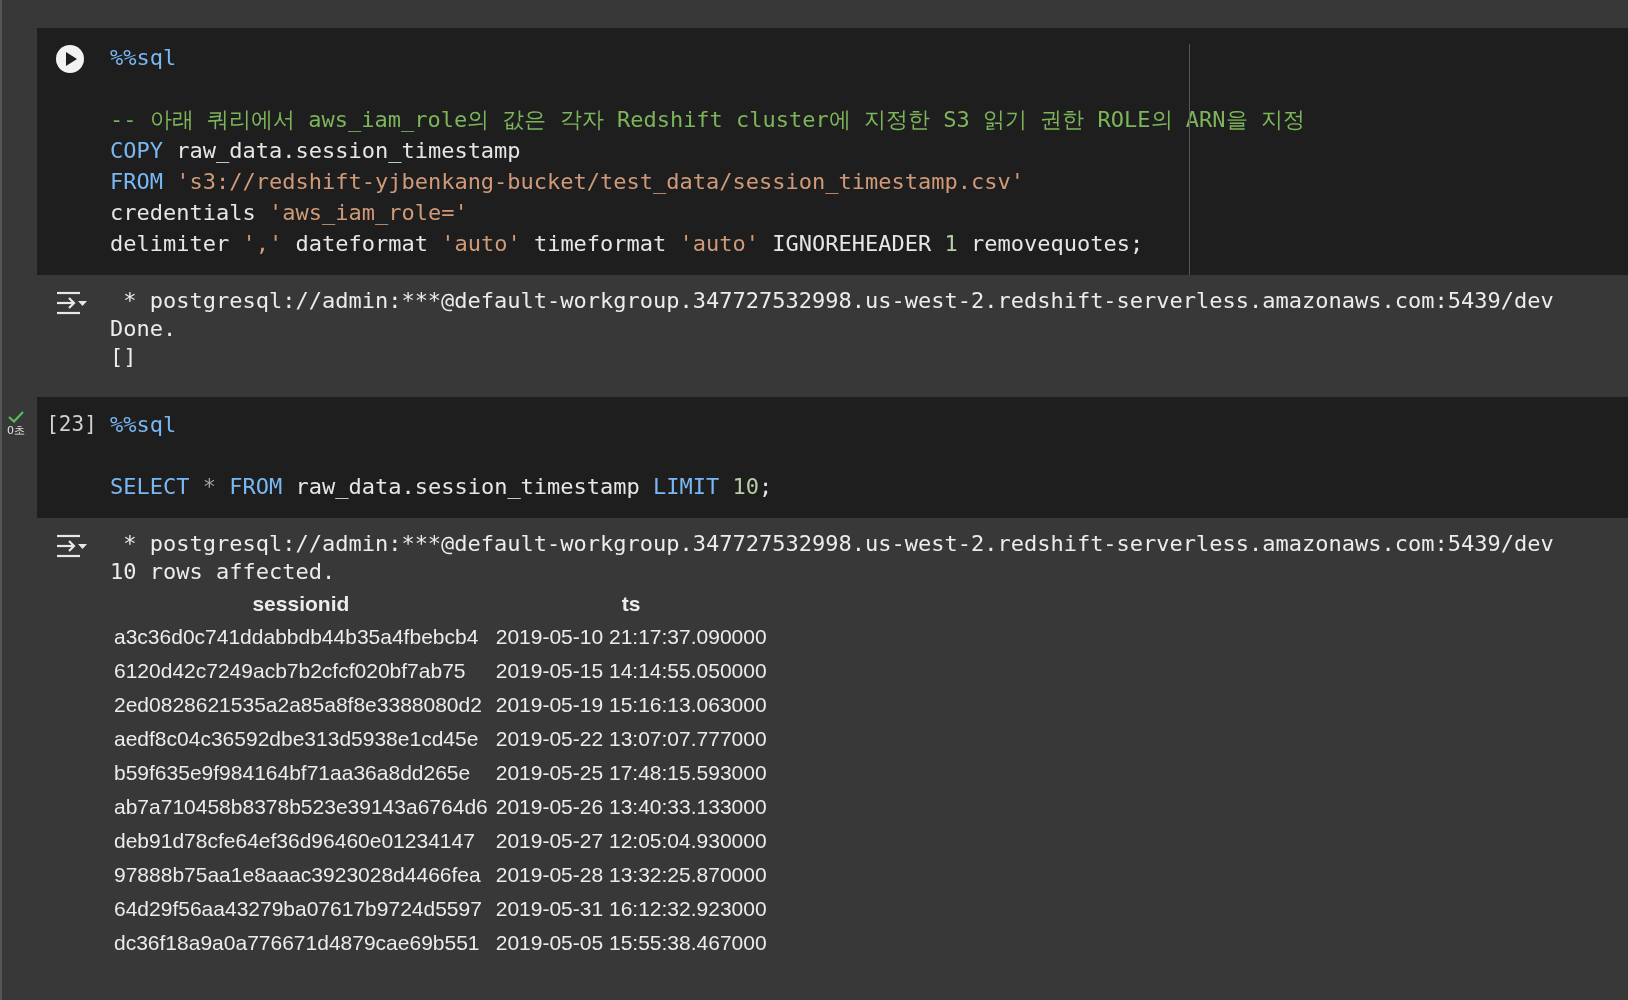  I want to click on table-cell-text: 2019-05-10 21:17:37.090000, so click(631, 637).